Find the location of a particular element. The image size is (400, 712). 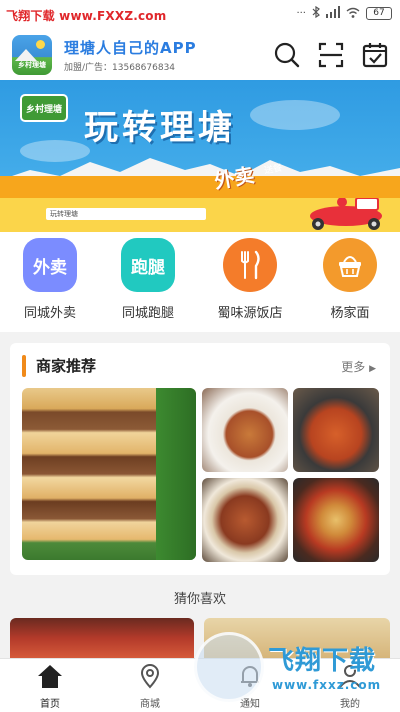

merchant-image-flatbread is located at coordinates (109, 474).